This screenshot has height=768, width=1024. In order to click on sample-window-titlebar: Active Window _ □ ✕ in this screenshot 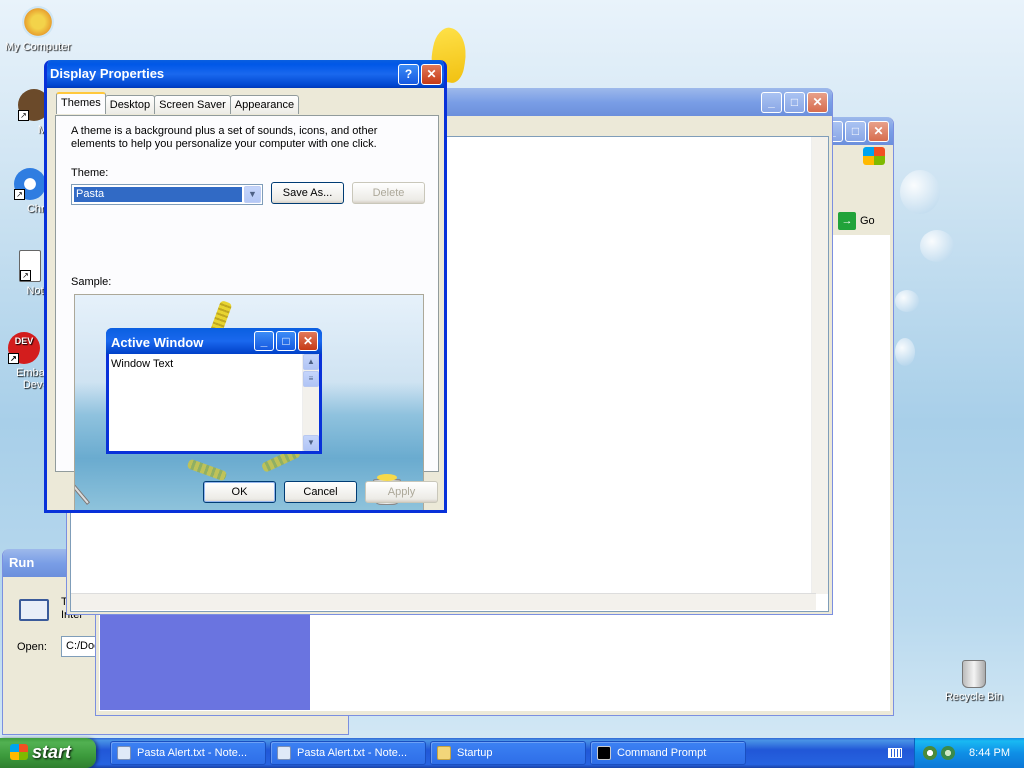, I will do `click(214, 341)`.